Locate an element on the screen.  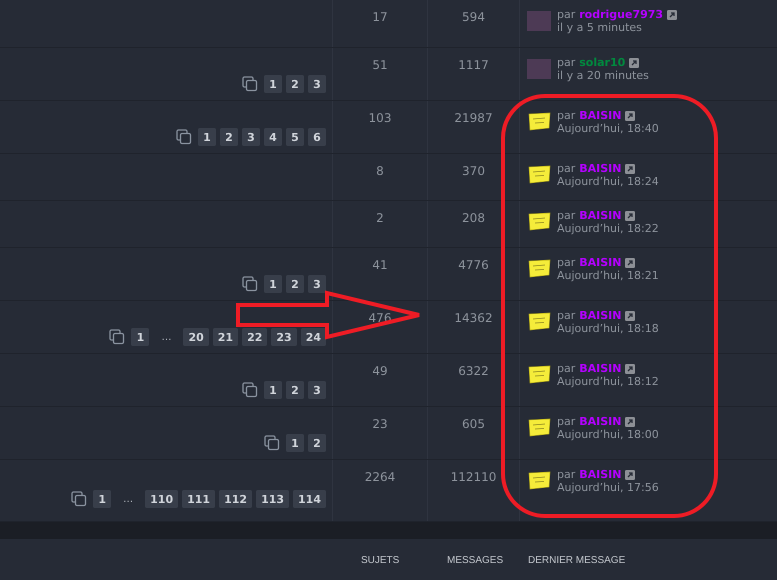
page-link: 114 is located at coordinates (309, 499).